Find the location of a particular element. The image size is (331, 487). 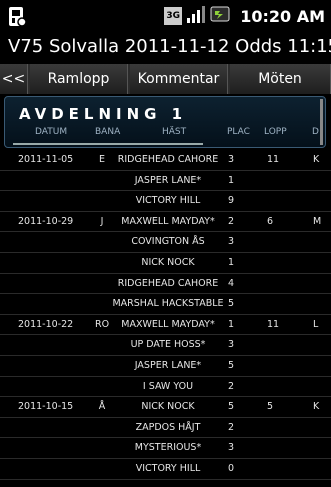

table-row: MARSHAL HACKSTABLE 5 is located at coordinates (165, 304).